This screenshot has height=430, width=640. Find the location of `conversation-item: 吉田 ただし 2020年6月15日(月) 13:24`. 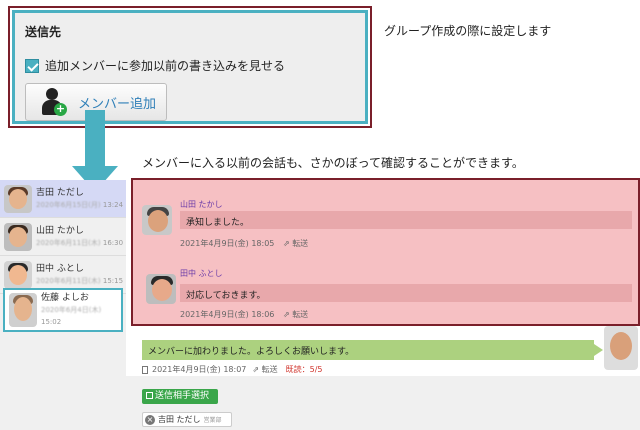

conversation-item: 吉田 ただし 2020年6月15日(月) 13:24 is located at coordinates (63, 199).